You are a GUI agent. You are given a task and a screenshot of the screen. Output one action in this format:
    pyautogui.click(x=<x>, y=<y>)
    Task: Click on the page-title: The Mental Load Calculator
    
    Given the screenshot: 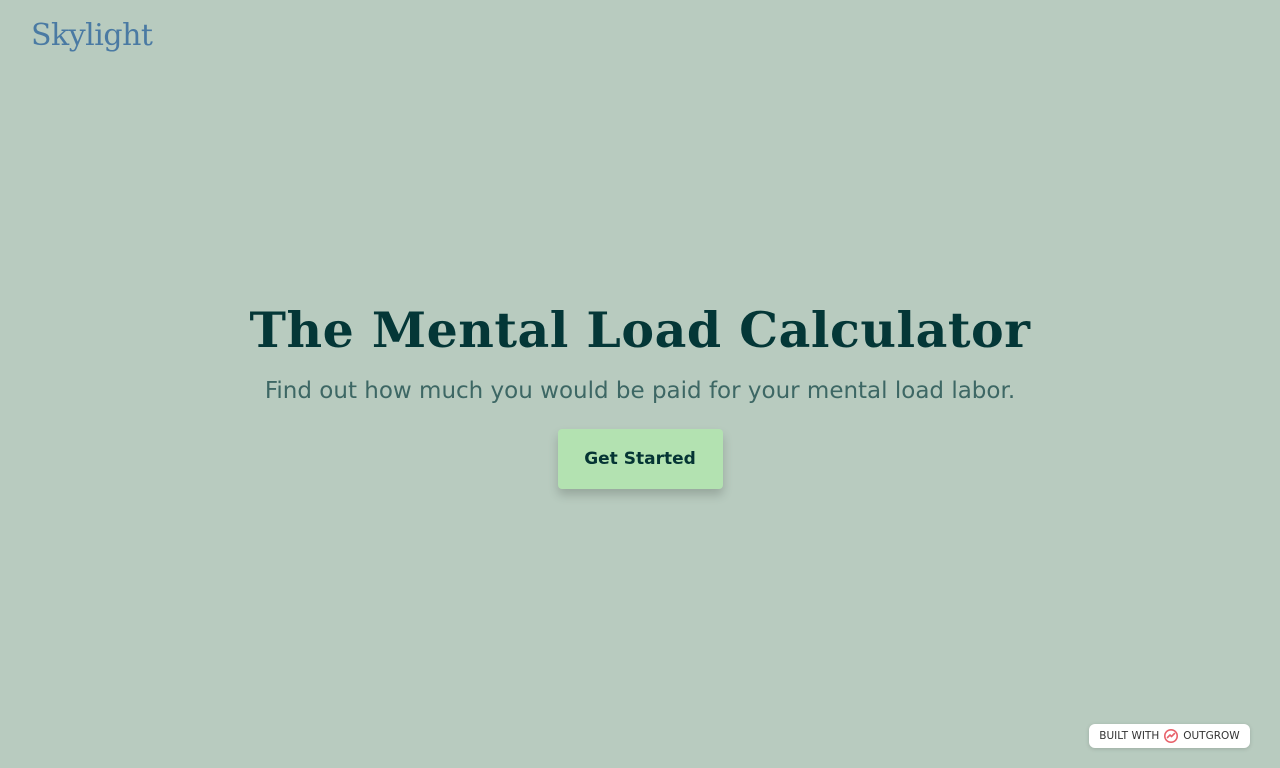 What is the action you would take?
    pyautogui.click(x=640, y=330)
    